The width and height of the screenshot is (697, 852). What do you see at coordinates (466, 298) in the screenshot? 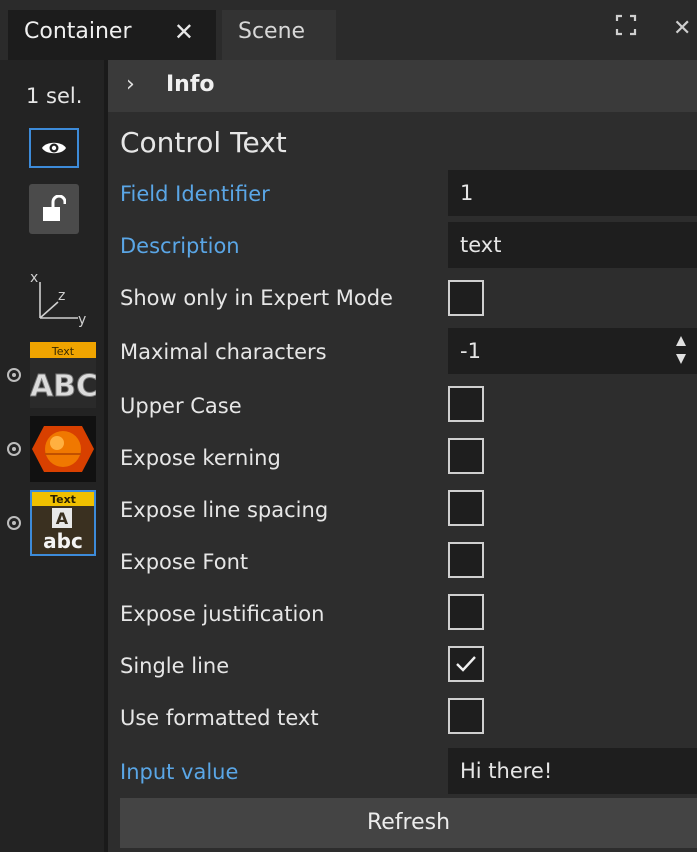
I see `expert-mode-checkbox` at bounding box center [466, 298].